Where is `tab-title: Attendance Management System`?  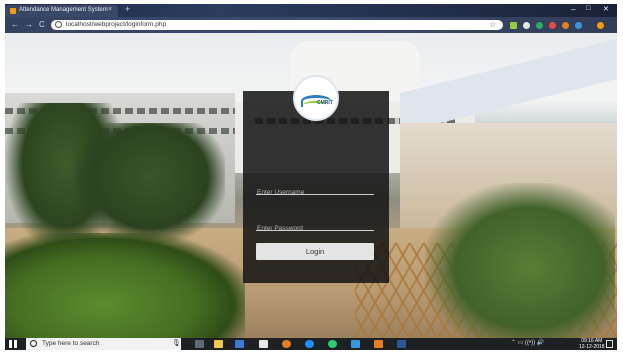
tab-title: Attendance Management System is located at coordinates (63, 10).